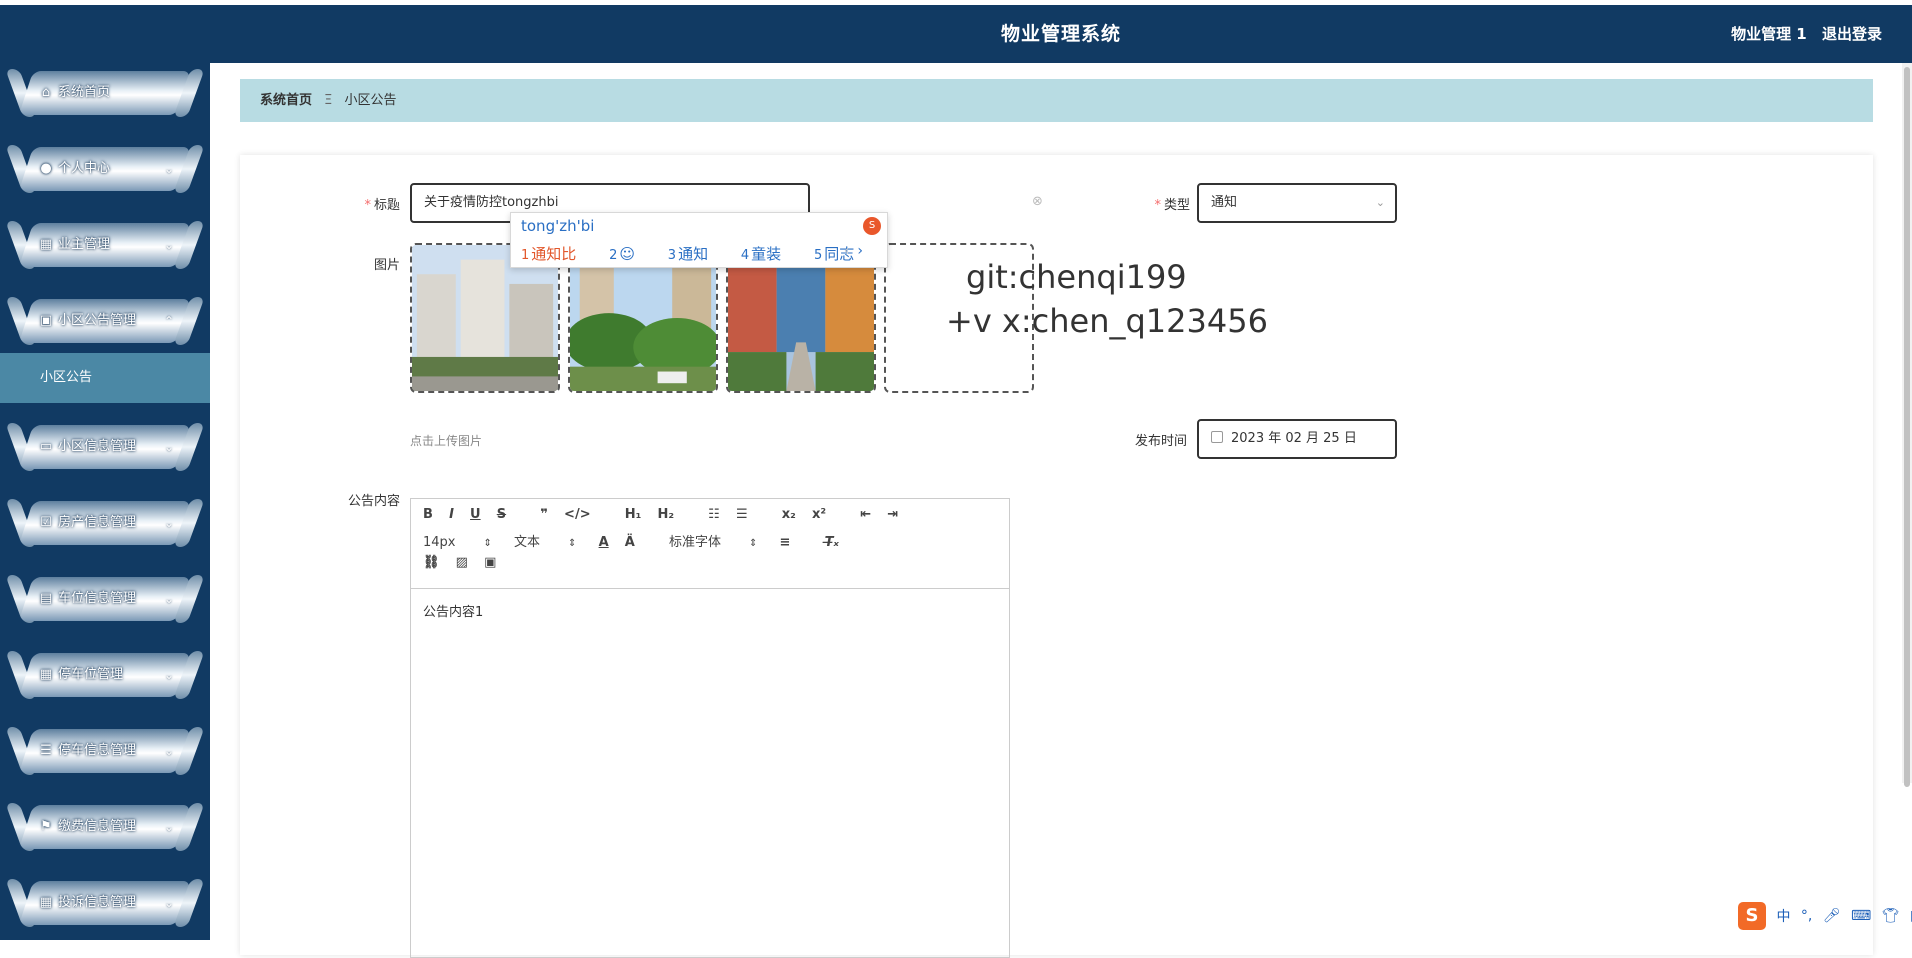 Image resolution: width=1912 pixels, height=958 pixels. Describe the element at coordinates (1160, 441) in the screenshot. I see `publish-time-label: 发布时间` at that location.